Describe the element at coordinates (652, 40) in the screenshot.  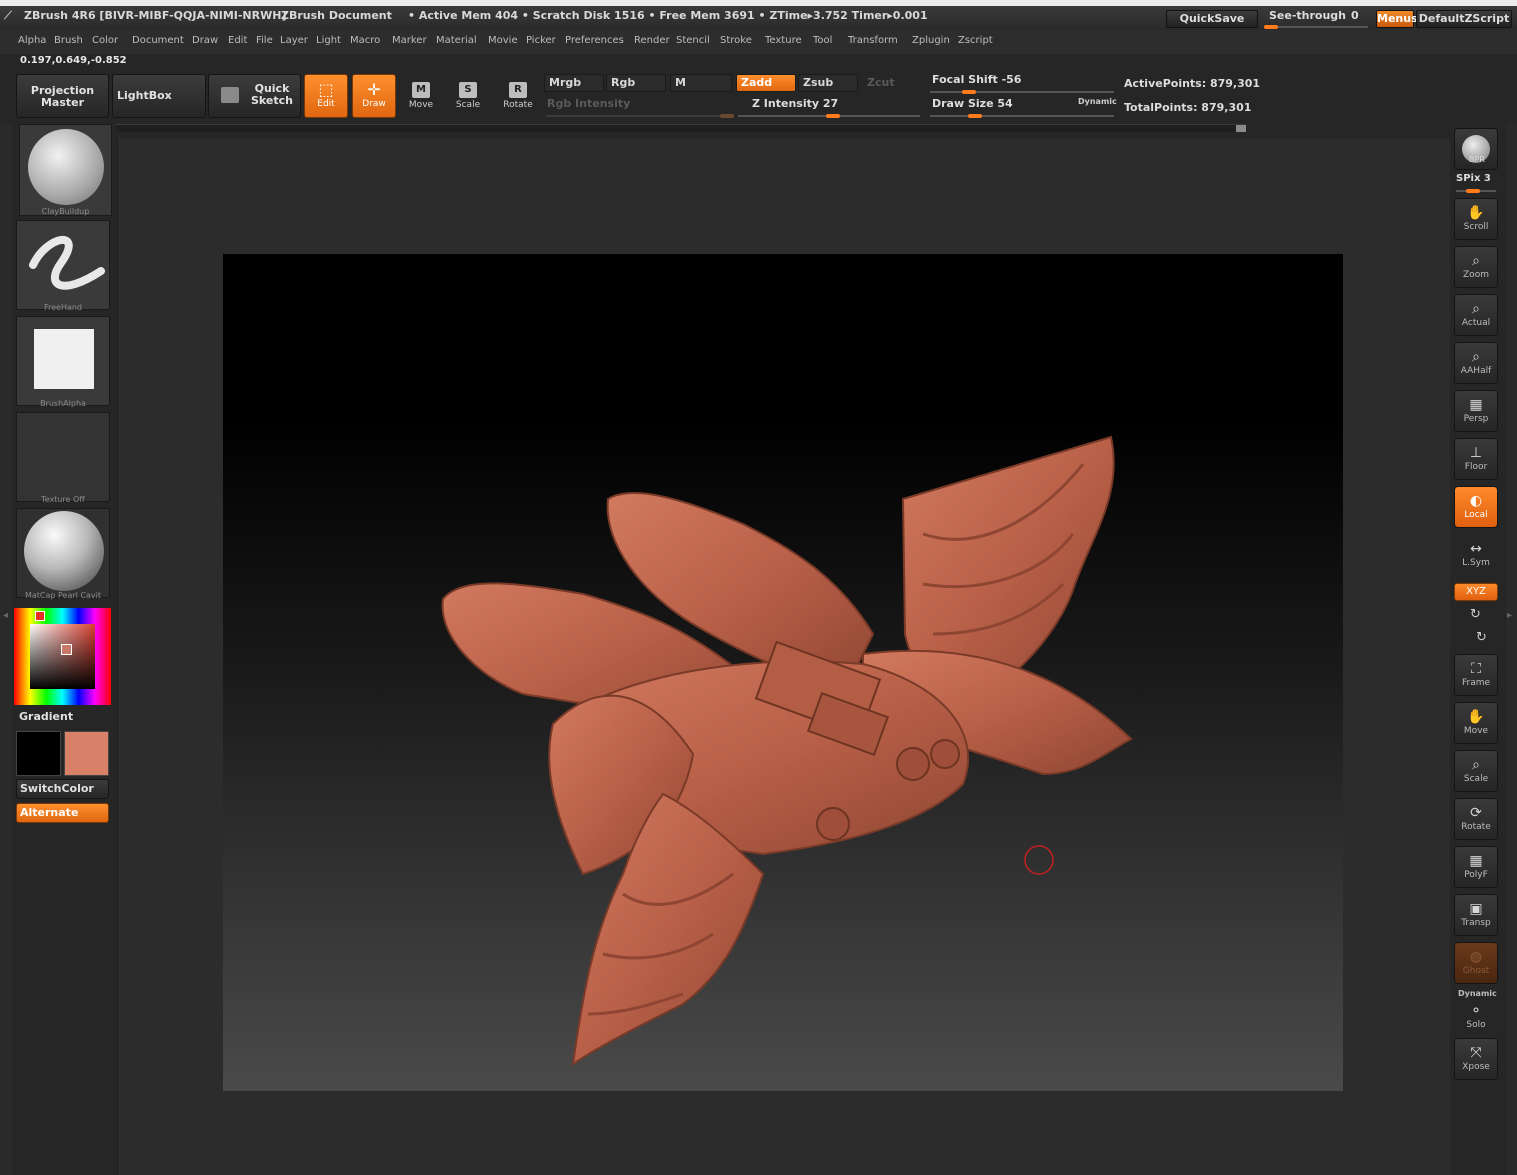
I see `menu-render: Render` at that location.